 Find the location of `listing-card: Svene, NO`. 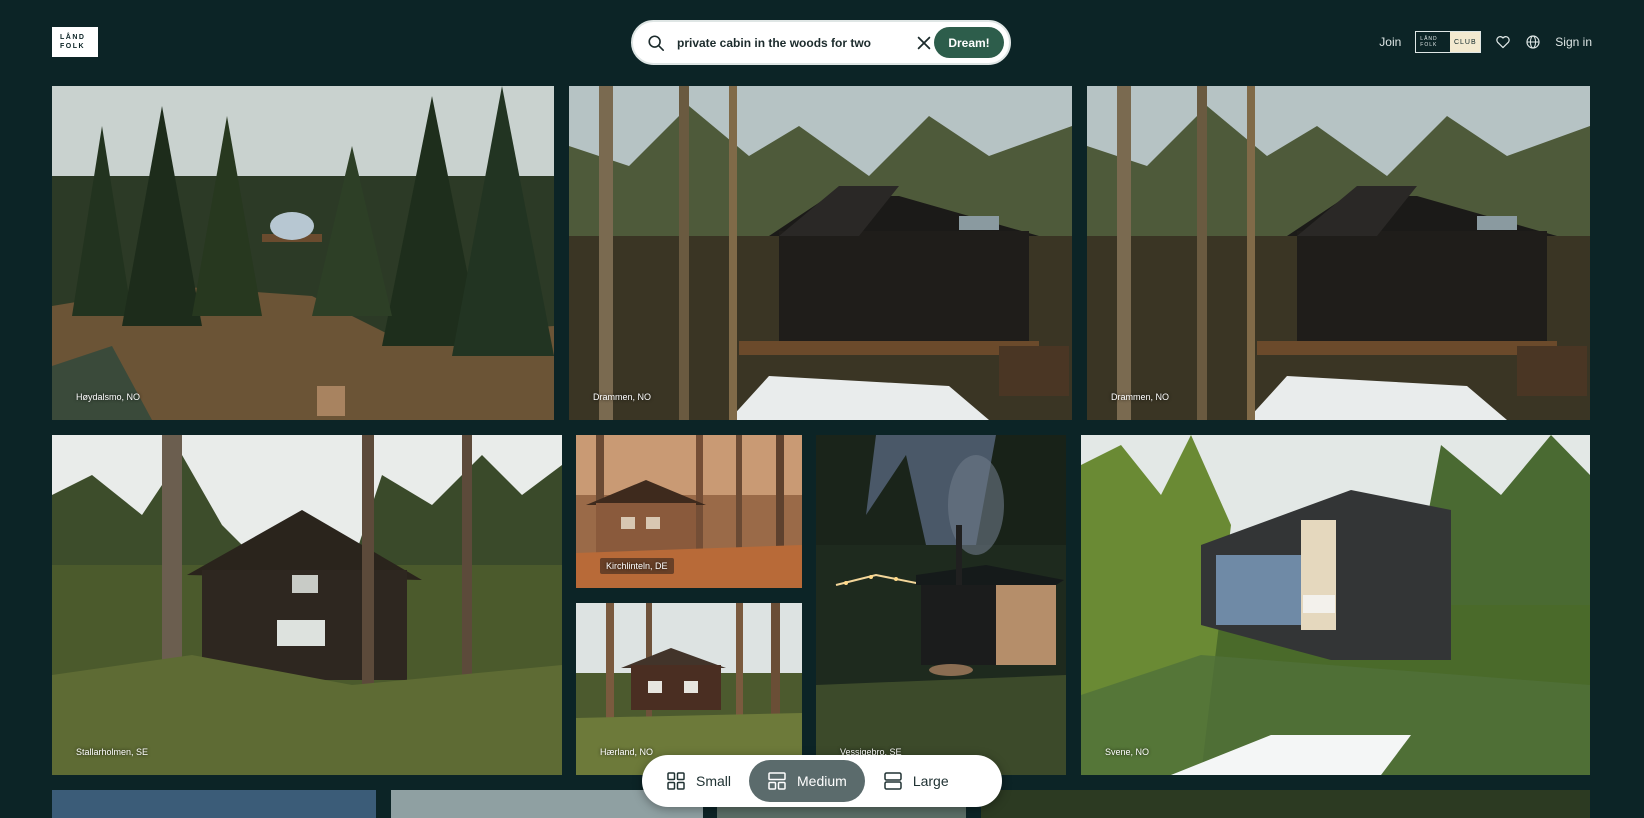

listing-card: Svene, NO is located at coordinates (1335, 605).